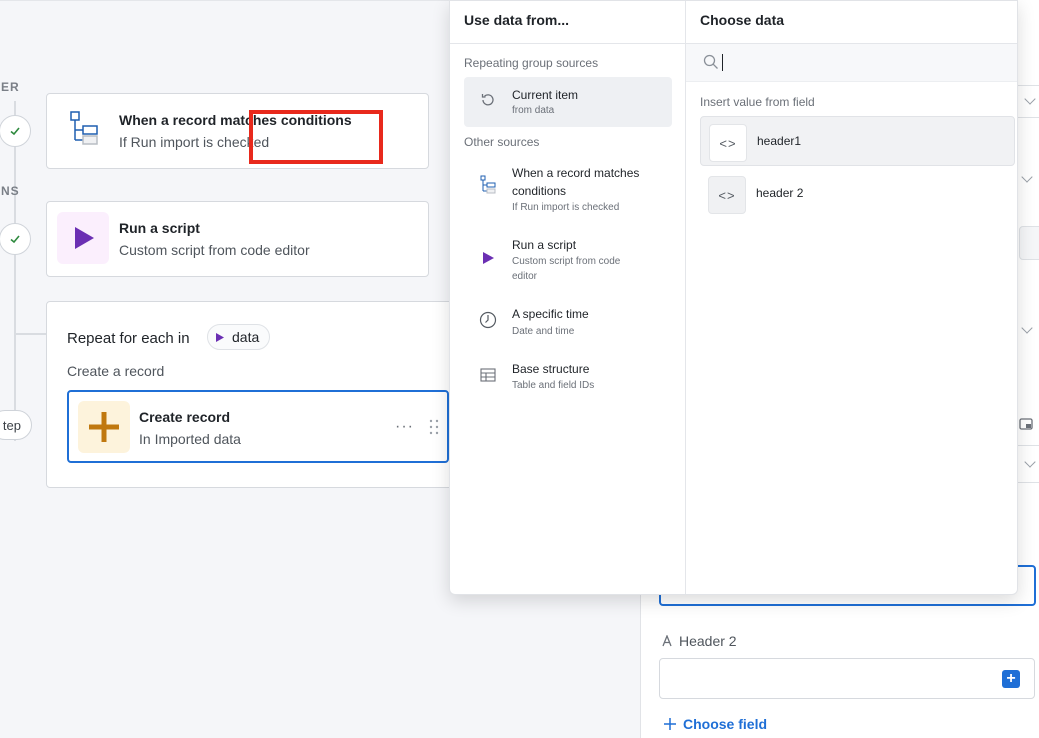 This screenshot has width=1039, height=738. I want to click on create-record-title: Create record, so click(185, 417).